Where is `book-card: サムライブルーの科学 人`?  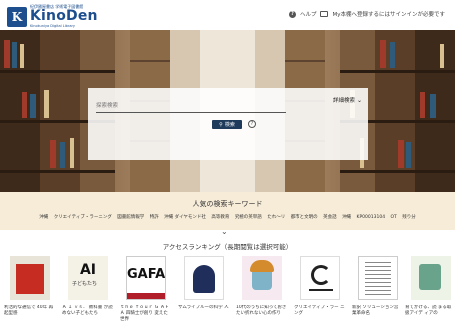 book-card: サムライブルーの科学 人 is located at coordinates (204, 289).